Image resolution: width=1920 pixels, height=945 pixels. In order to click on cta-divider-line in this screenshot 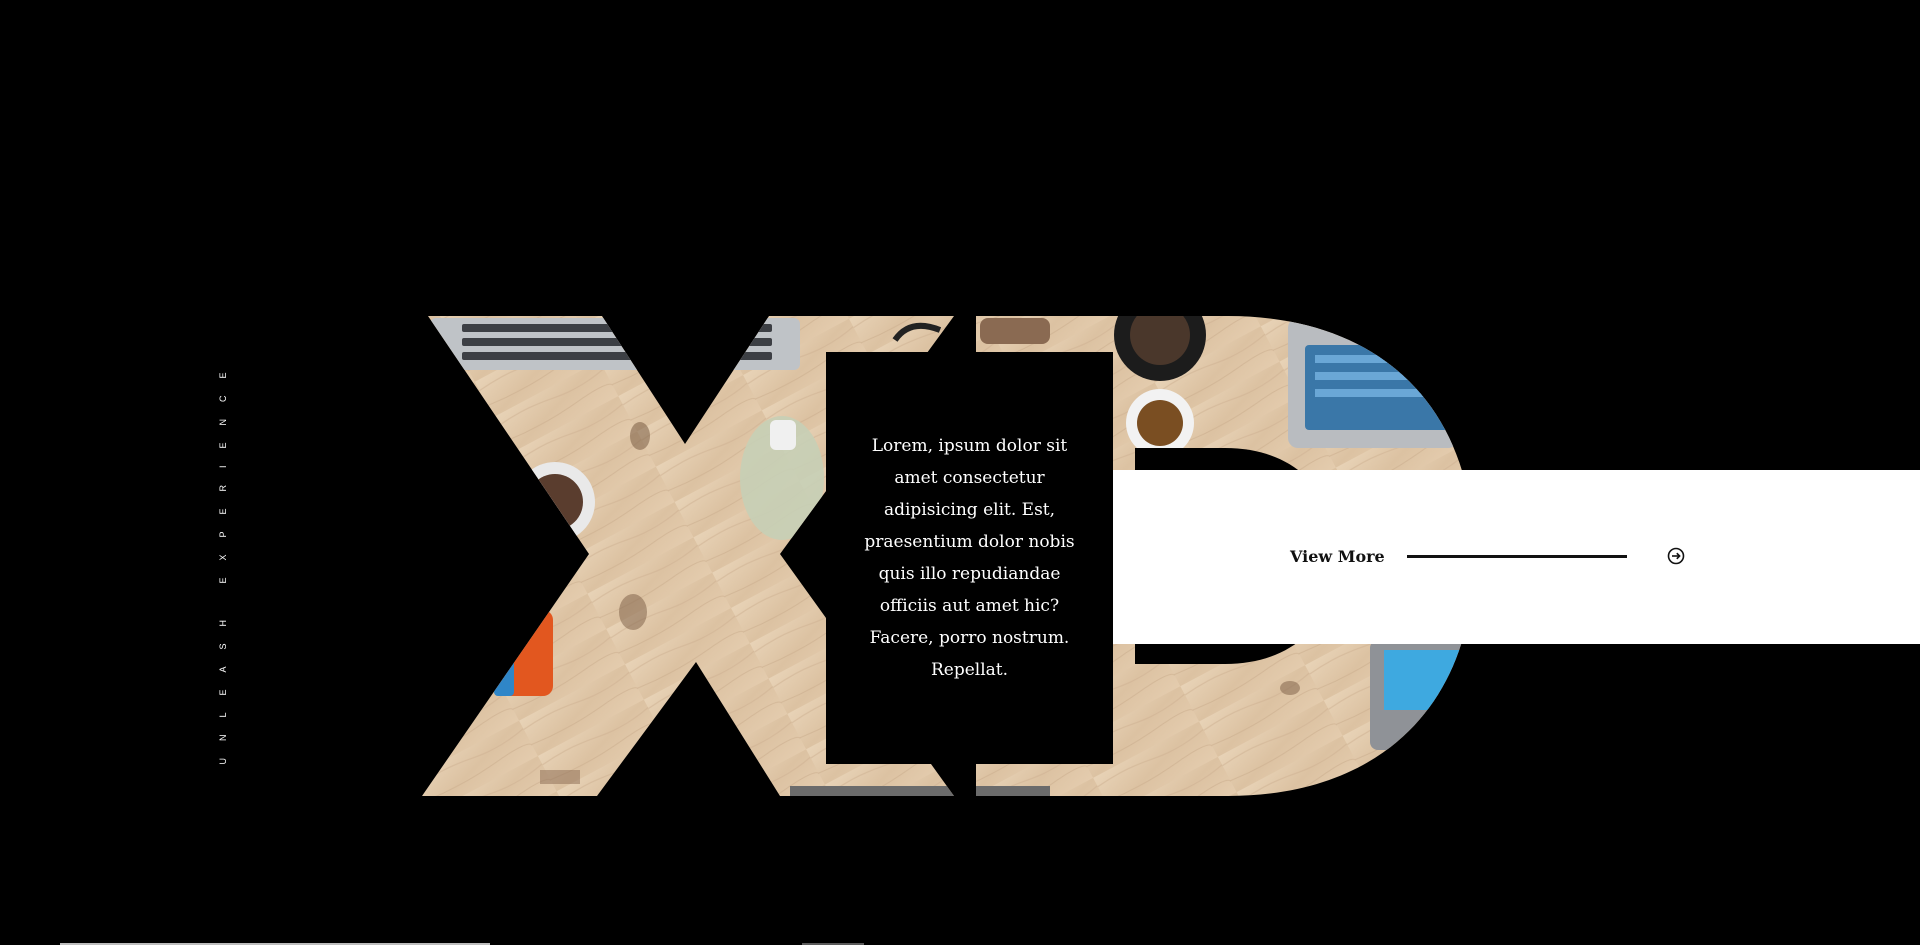, I will do `click(1517, 556)`.